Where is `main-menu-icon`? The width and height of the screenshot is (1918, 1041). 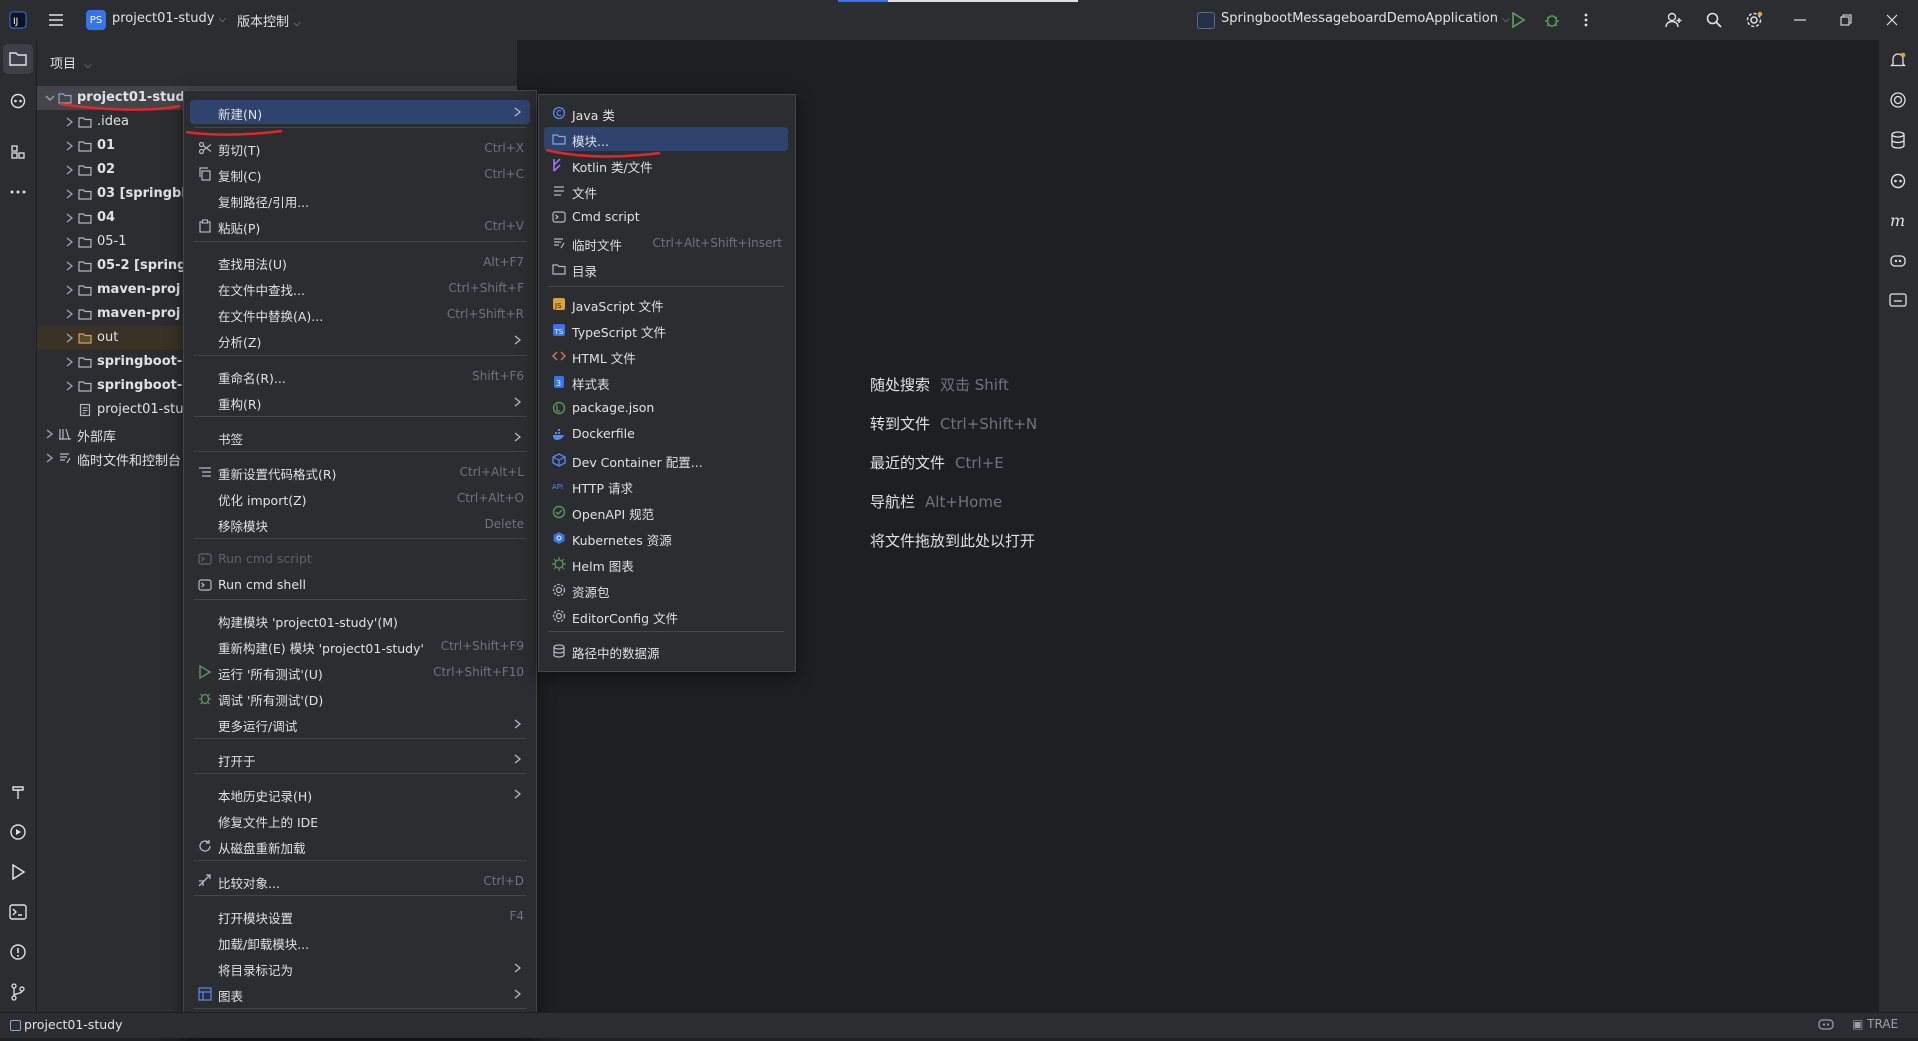
main-menu-icon is located at coordinates (56, 20).